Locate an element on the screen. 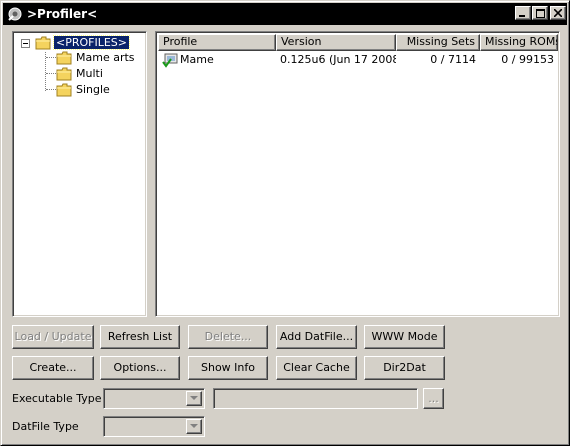 This screenshot has height=446, width=570. load-update-button: Load / Update is located at coordinates (53, 337).